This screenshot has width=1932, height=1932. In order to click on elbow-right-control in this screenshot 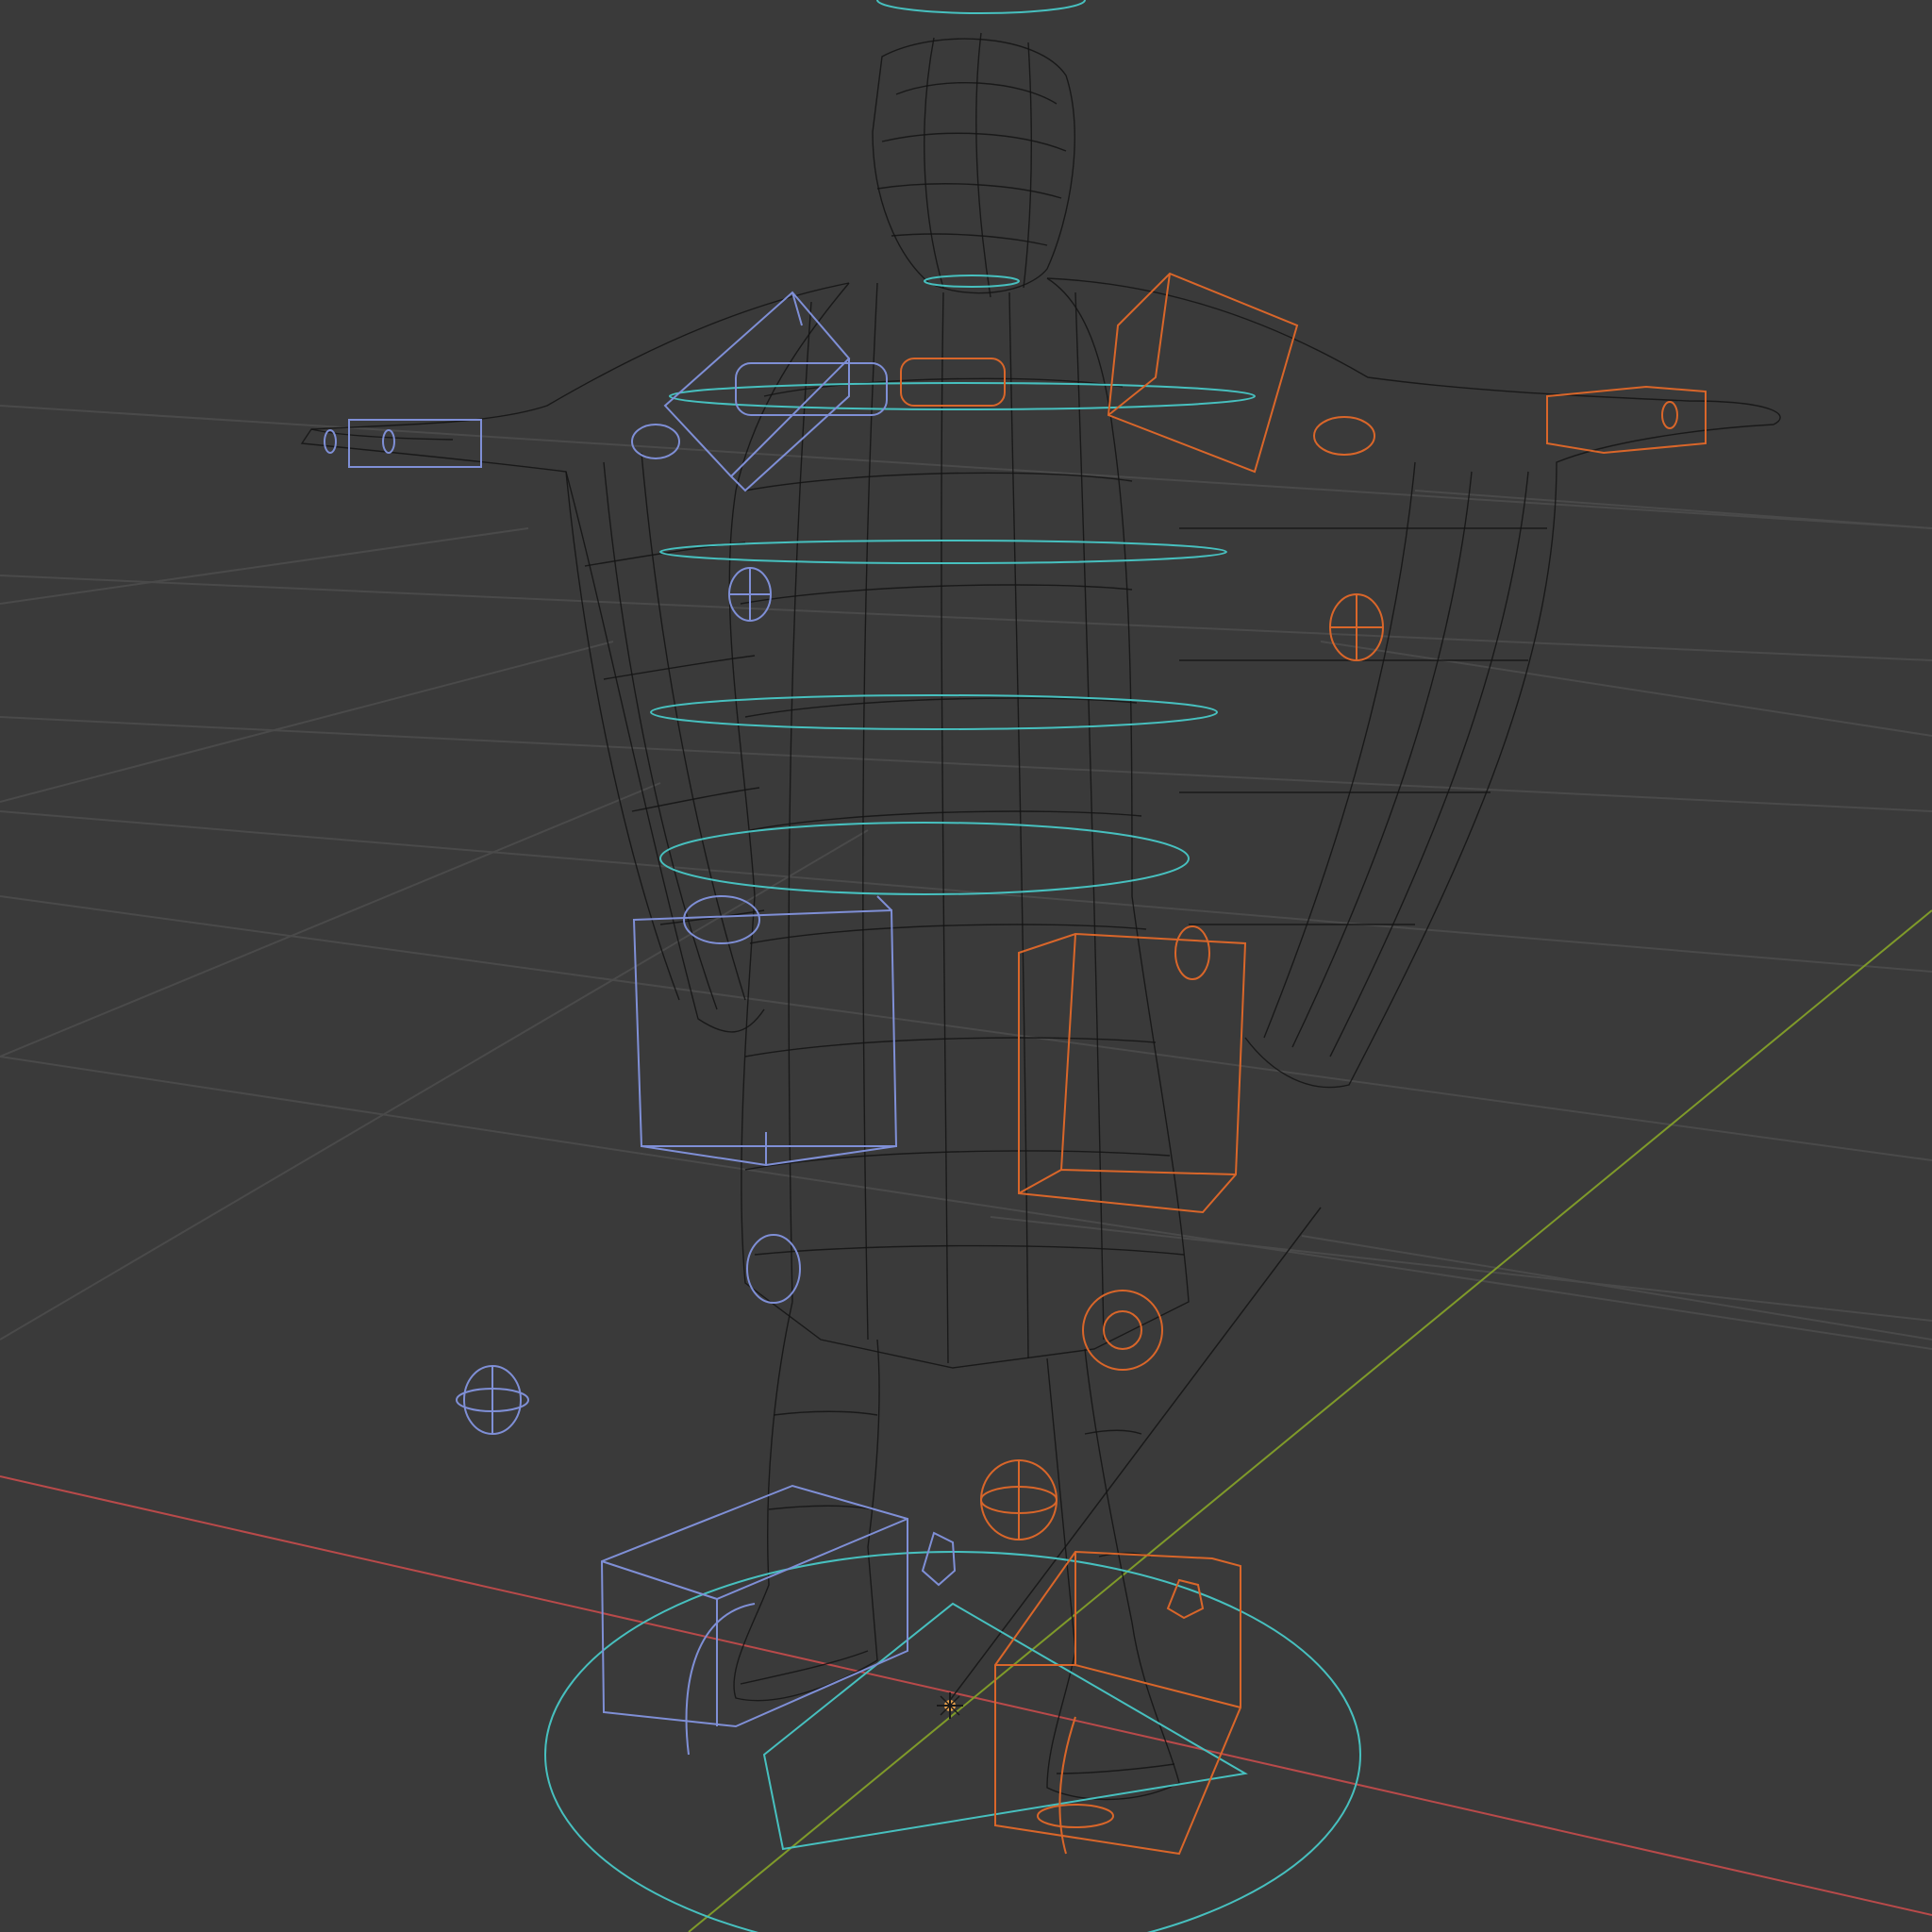, I will do `click(1344, 436)`.